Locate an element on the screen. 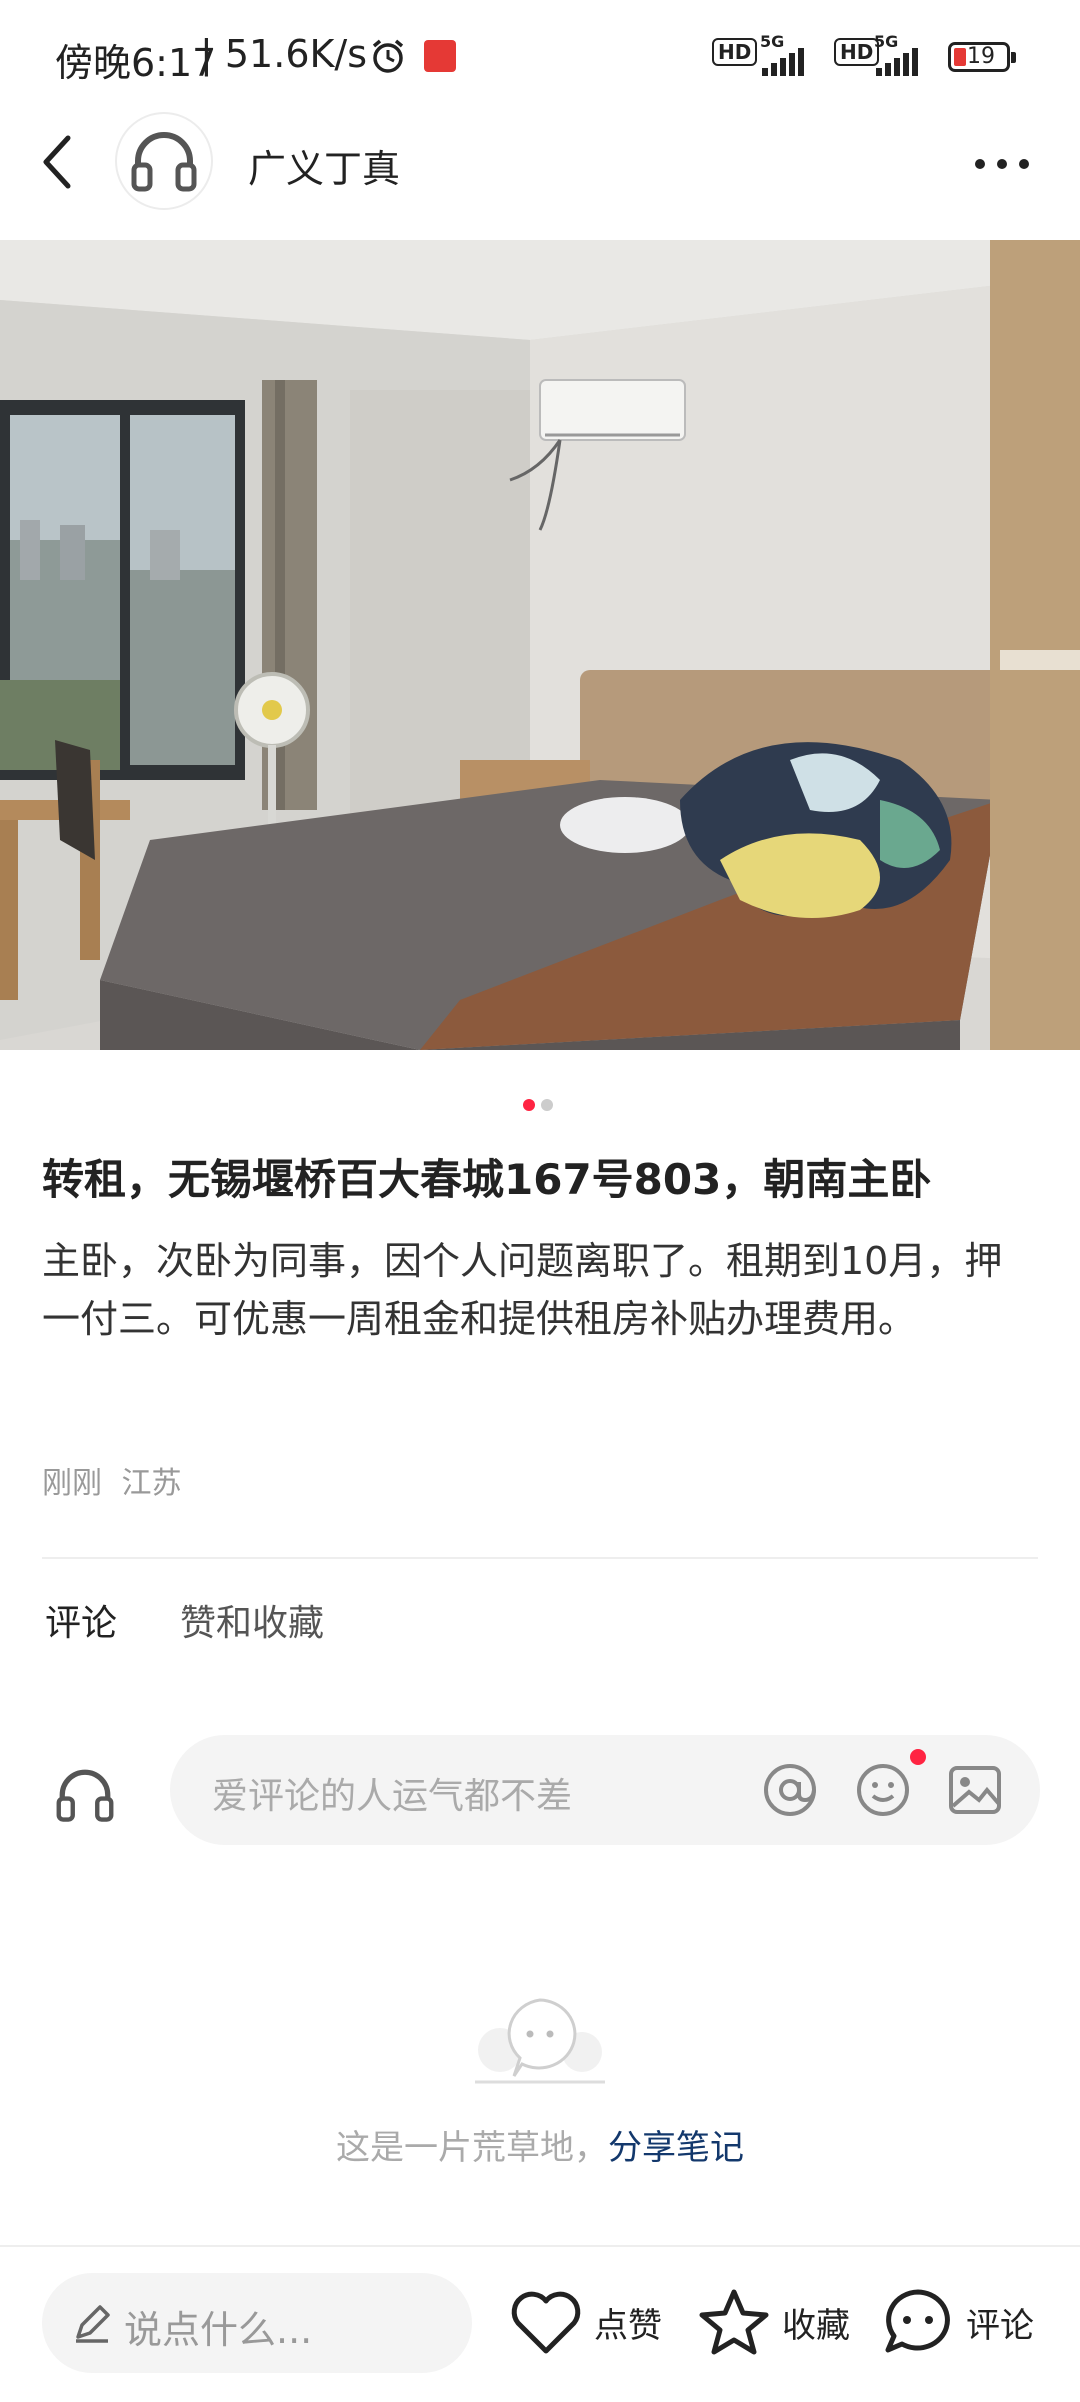  app-notification-icon is located at coordinates (440, 56).